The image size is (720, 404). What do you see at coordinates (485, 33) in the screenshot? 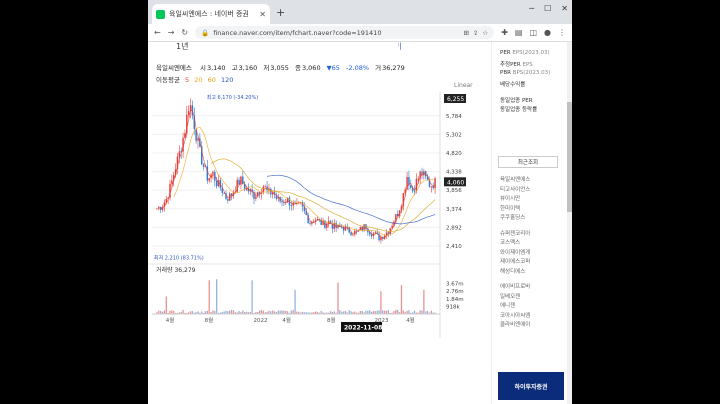
I see `bookmark-star-icon: ☆` at bounding box center [485, 33].